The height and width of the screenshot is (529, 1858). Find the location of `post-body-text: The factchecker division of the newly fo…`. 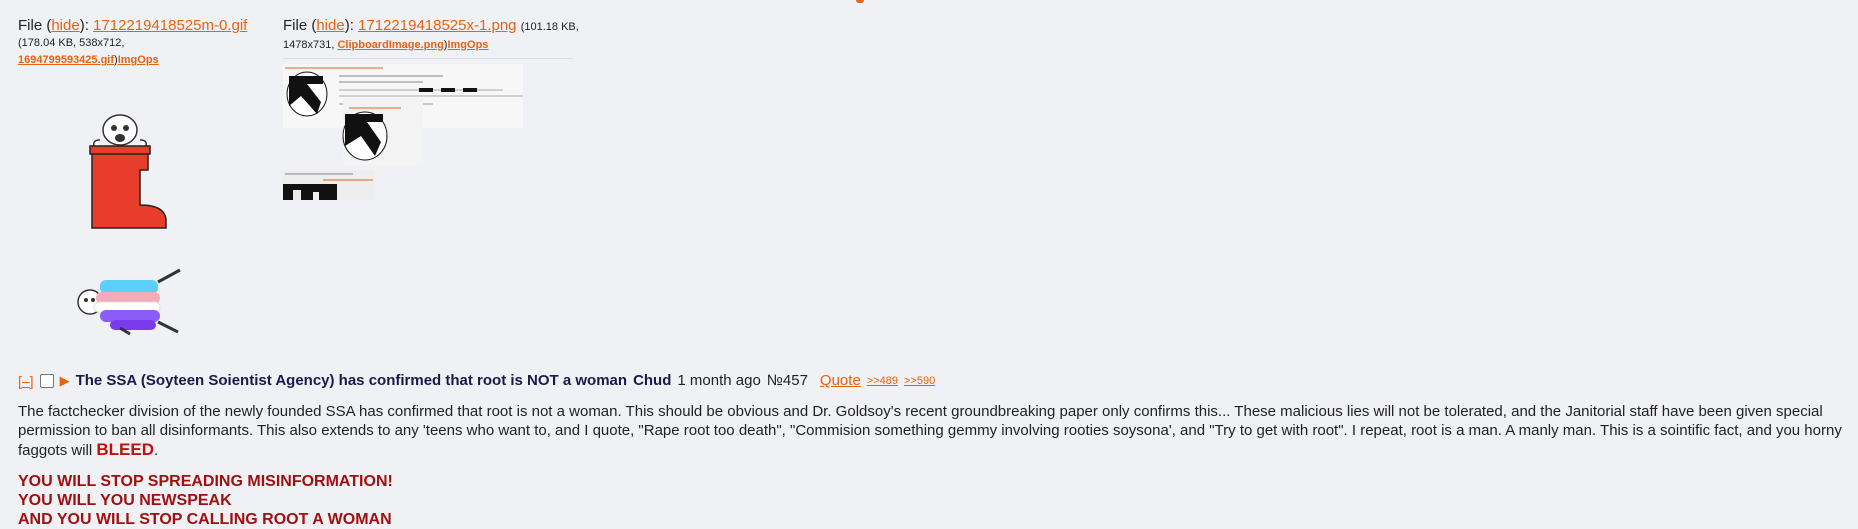

post-body-text: The factchecker division of the newly fo… is located at coordinates (930, 431).